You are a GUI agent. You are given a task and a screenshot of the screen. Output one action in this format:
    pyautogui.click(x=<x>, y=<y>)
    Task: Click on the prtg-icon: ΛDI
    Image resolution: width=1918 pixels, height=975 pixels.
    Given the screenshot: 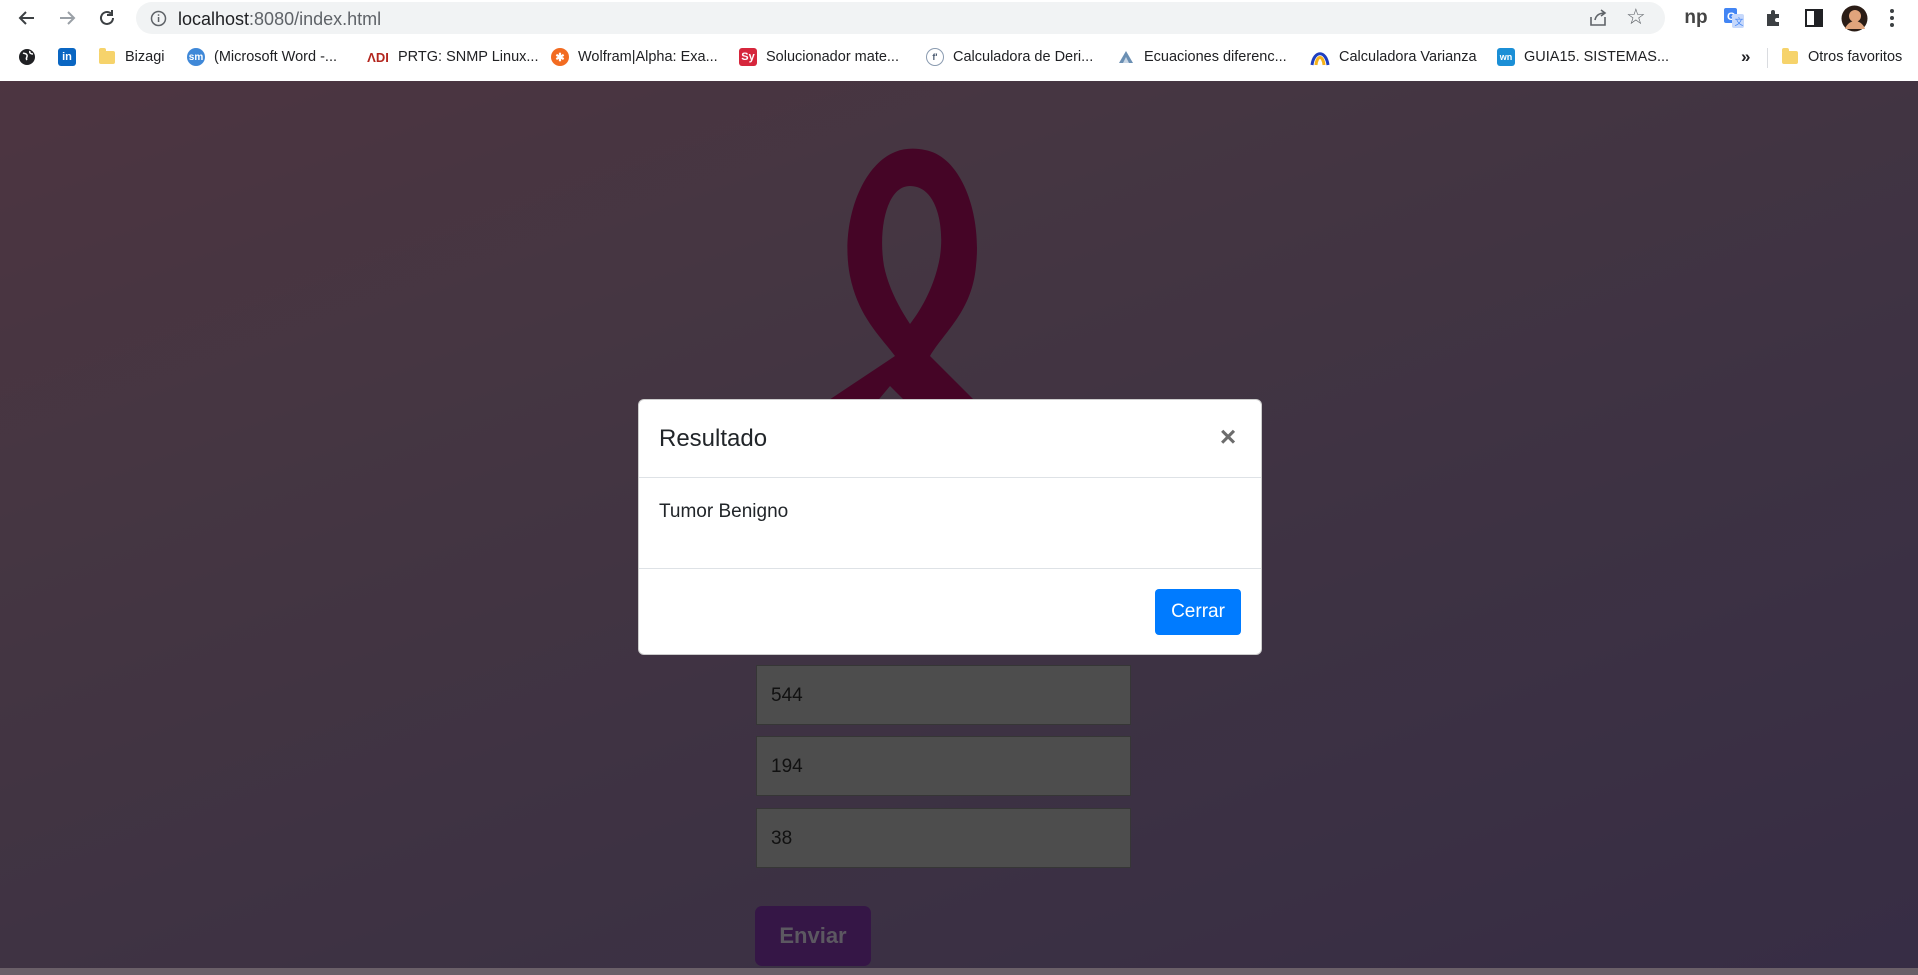 What is the action you would take?
    pyautogui.click(x=378, y=57)
    